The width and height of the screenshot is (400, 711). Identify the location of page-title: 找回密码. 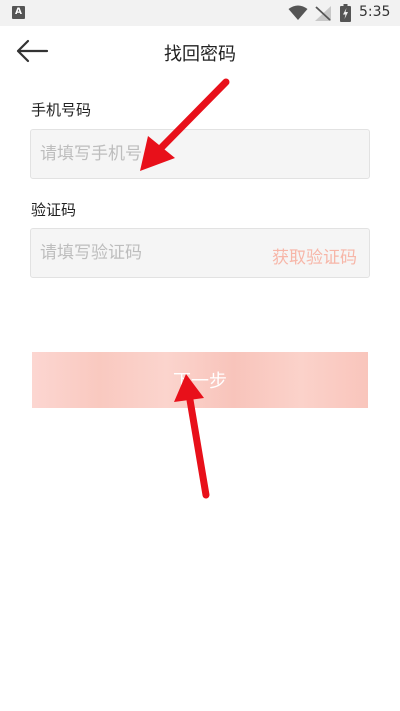
(200, 54).